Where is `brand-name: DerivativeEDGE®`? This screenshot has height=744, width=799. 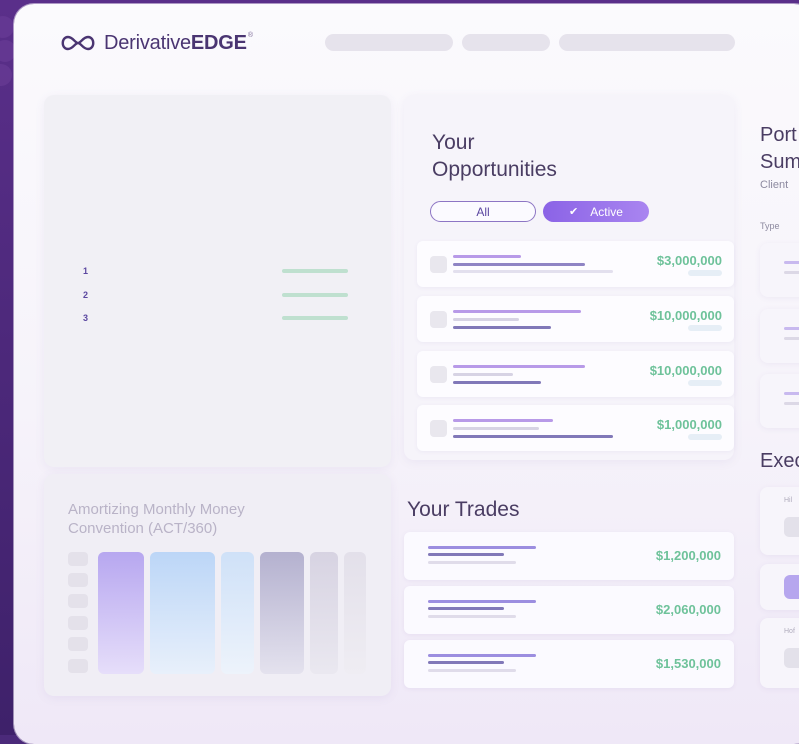 brand-name: DerivativeEDGE® is located at coordinates (178, 42).